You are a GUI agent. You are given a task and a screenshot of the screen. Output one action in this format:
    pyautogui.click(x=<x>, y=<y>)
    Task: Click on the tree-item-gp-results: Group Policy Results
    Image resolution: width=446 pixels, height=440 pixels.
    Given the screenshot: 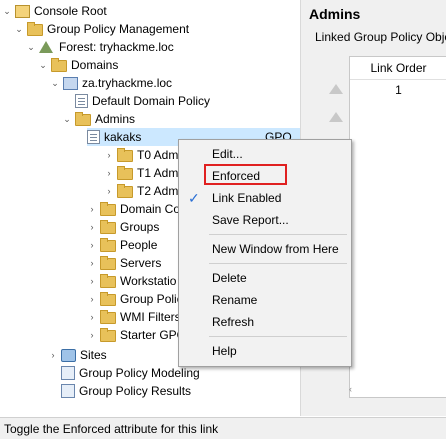 What is the action you would take?
    pyautogui.click(x=126, y=391)
    